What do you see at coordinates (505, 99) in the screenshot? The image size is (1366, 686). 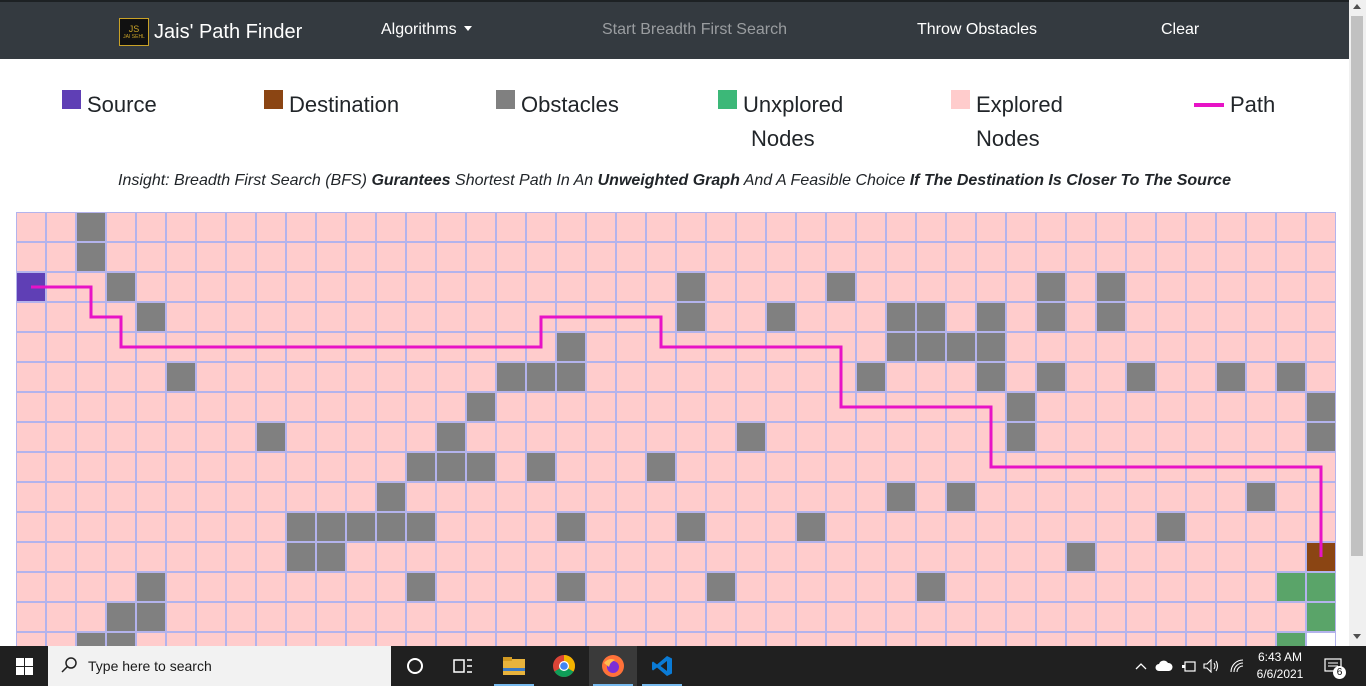 I see `legend-obstacles-swatch` at bounding box center [505, 99].